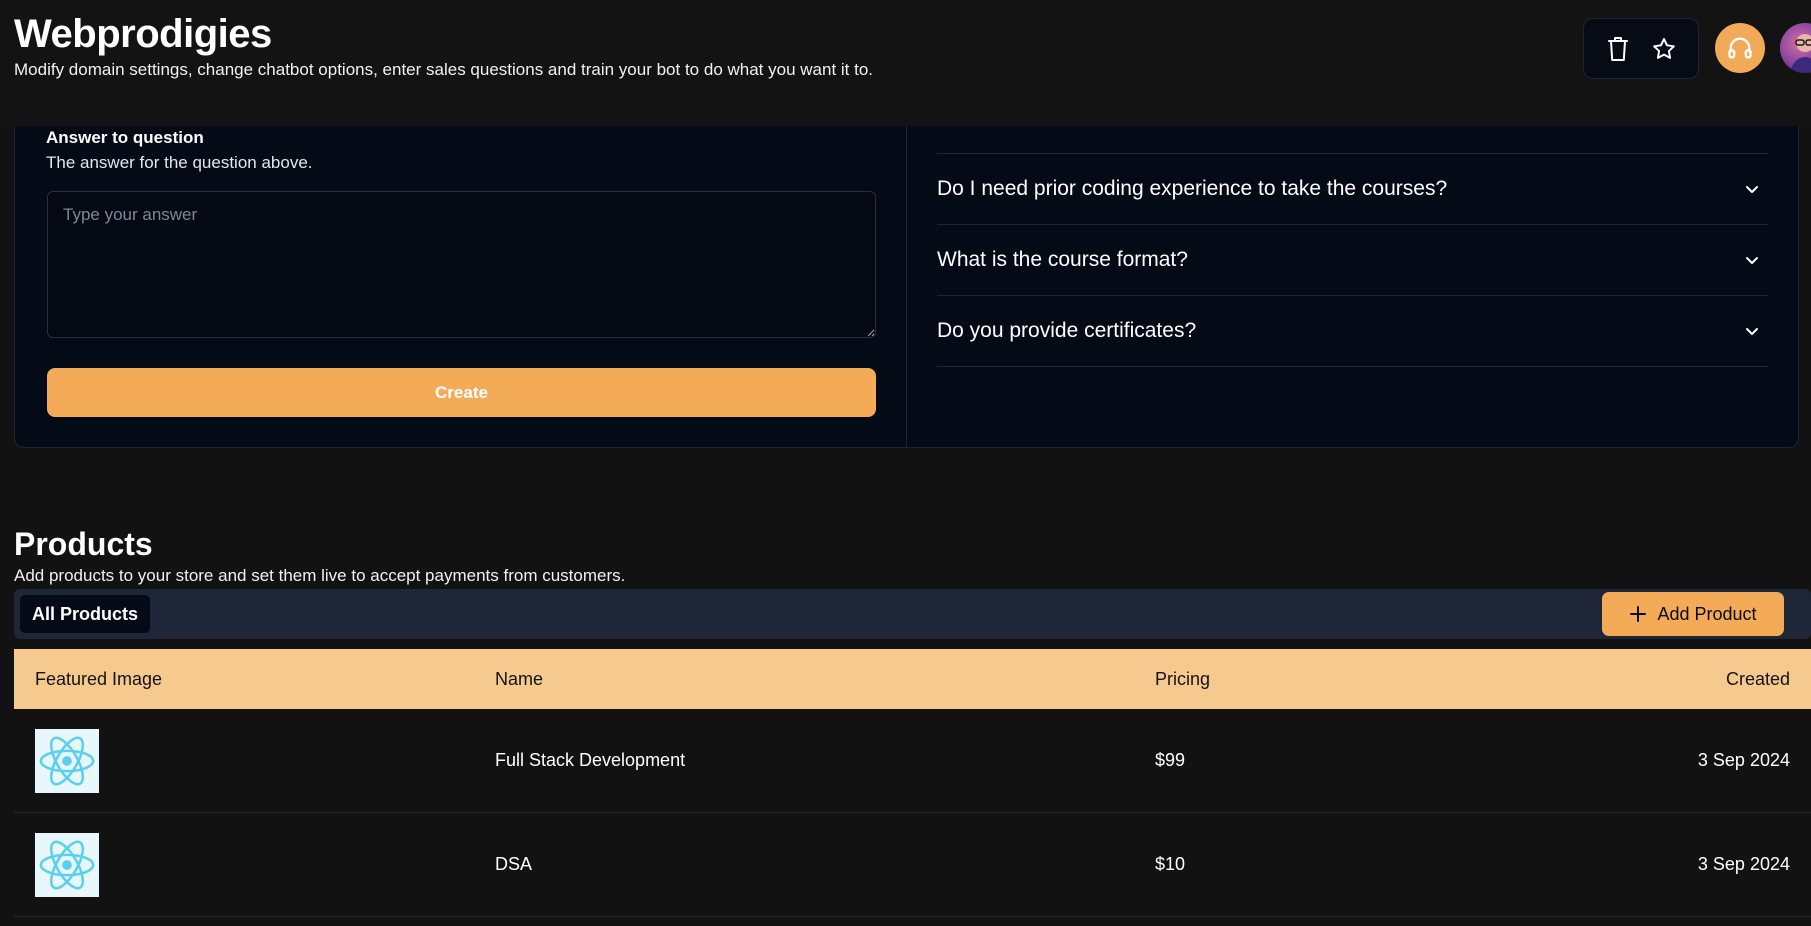 The width and height of the screenshot is (1811, 926). Describe the element at coordinates (912, 865) in the screenshot. I see `table-row: DSA $10 3 Sep 2024` at that location.